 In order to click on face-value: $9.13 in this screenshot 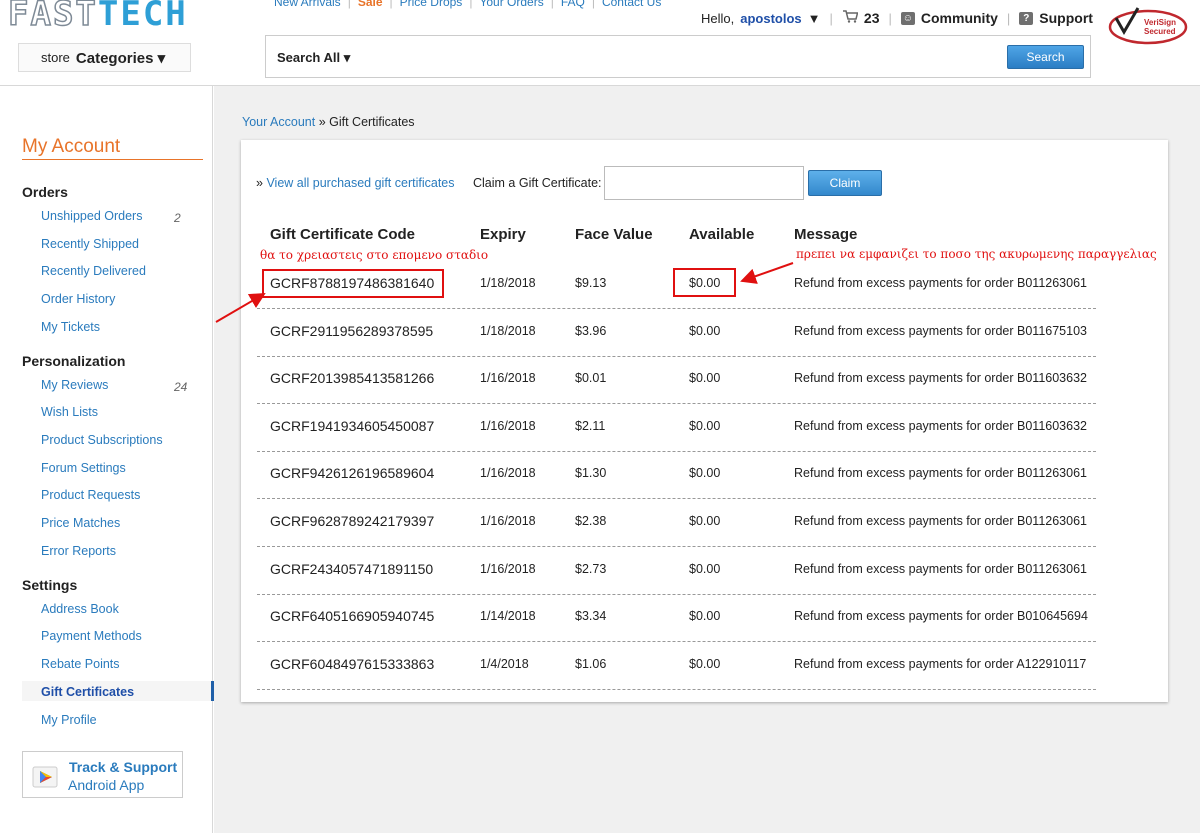, I will do `click(591, 283)`.